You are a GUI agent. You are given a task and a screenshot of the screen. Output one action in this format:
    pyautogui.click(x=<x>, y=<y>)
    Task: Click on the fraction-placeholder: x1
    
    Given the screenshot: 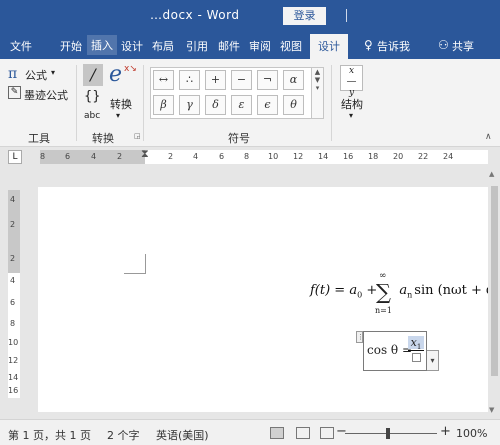 What is the action you would take?
    pyautogui.click(x=416, y=349)
    